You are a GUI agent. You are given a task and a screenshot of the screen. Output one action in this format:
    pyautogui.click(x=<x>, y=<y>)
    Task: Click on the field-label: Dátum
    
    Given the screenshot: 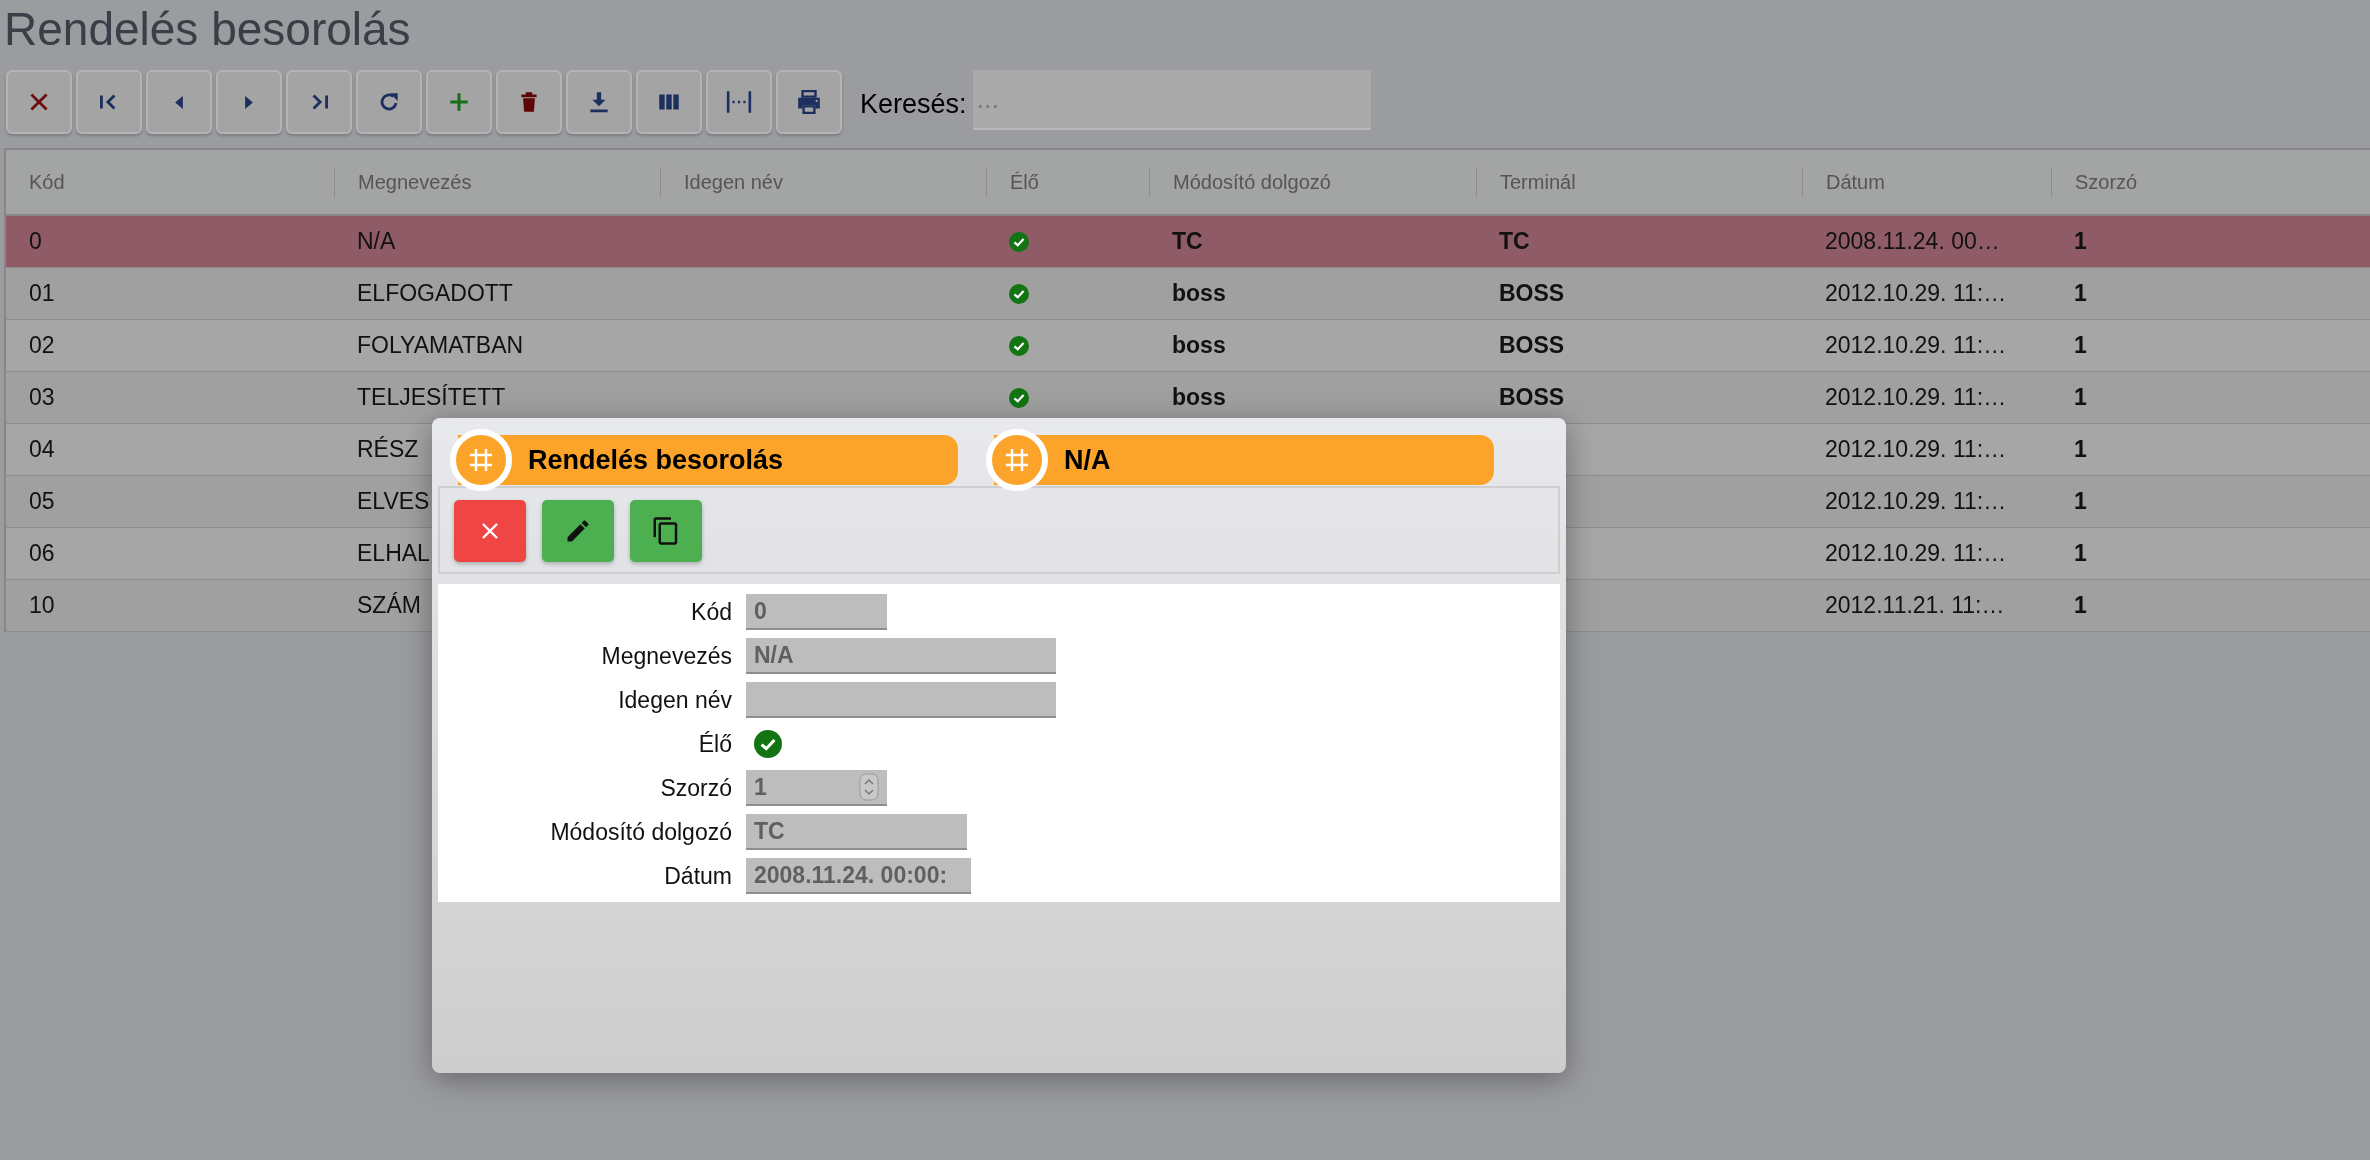 What is the action you would take?
    pyautogui.click(x=698, y=876)
    